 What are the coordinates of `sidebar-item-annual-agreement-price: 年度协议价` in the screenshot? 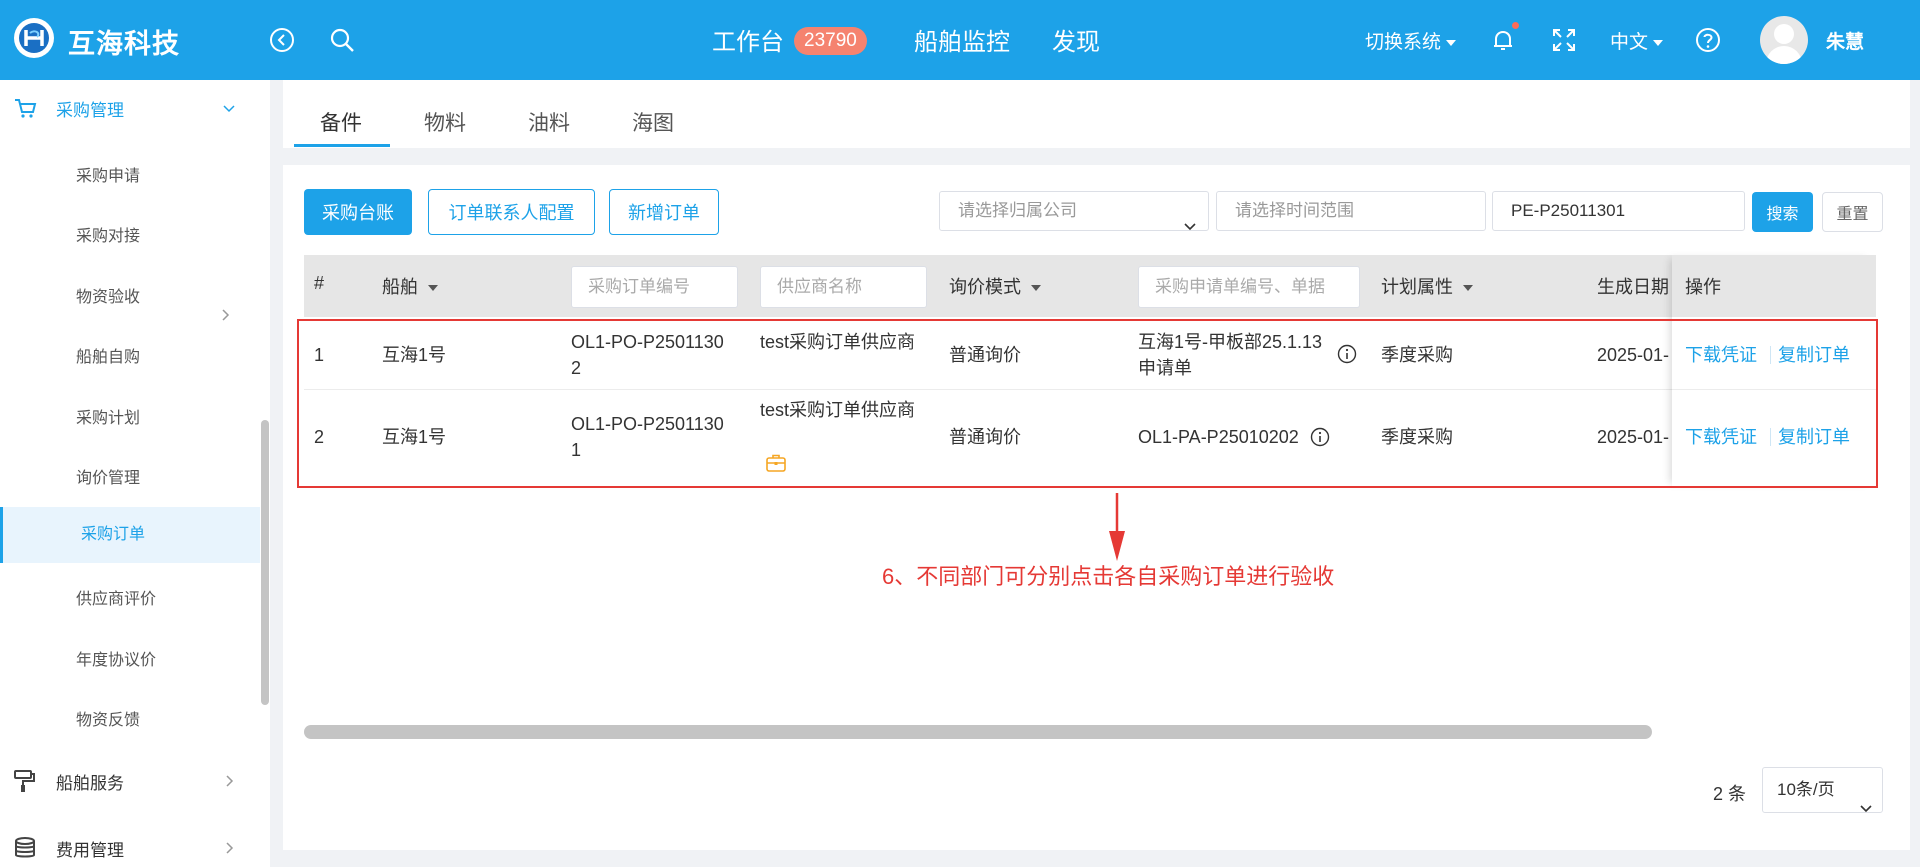 It's located at (130, 661).